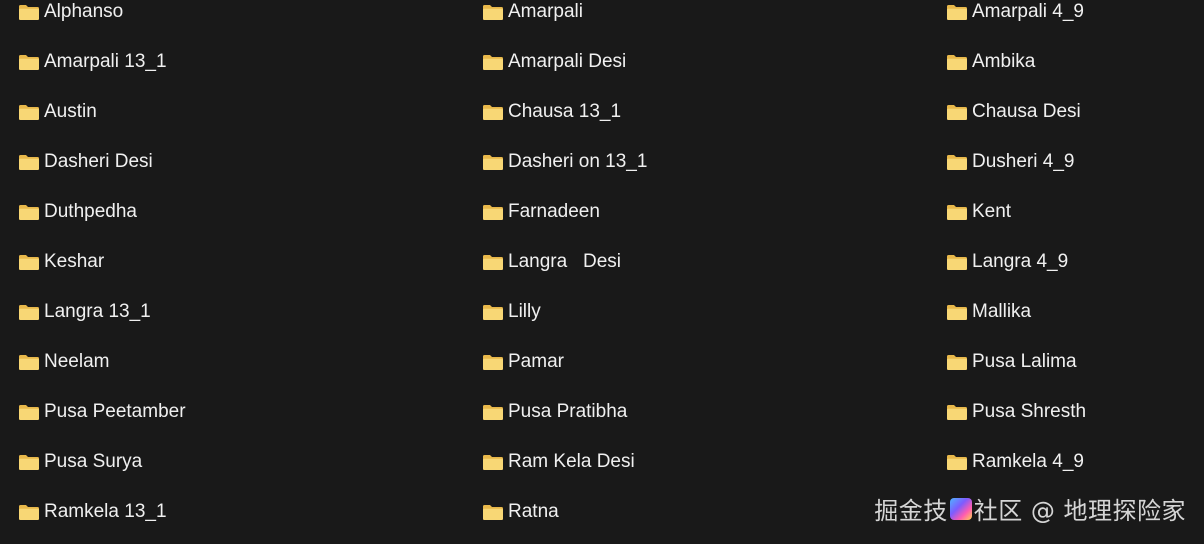 The width and height of the screenshot is (1204, 544). I want to click on folder-item: Neelam, so click(63, 362).